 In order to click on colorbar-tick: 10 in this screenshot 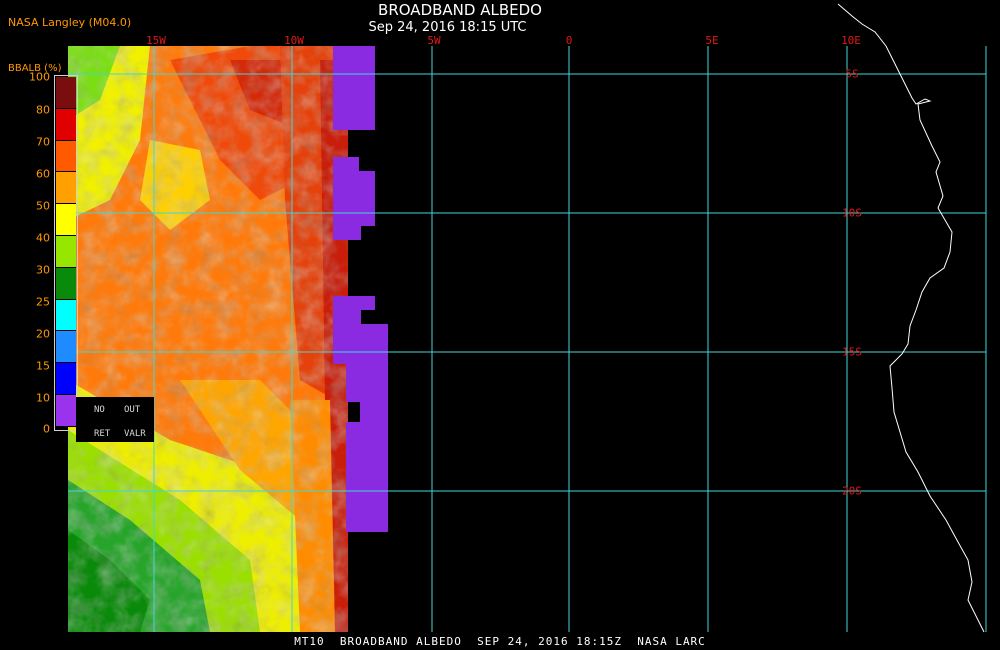, I will do `click(43, 398)`.